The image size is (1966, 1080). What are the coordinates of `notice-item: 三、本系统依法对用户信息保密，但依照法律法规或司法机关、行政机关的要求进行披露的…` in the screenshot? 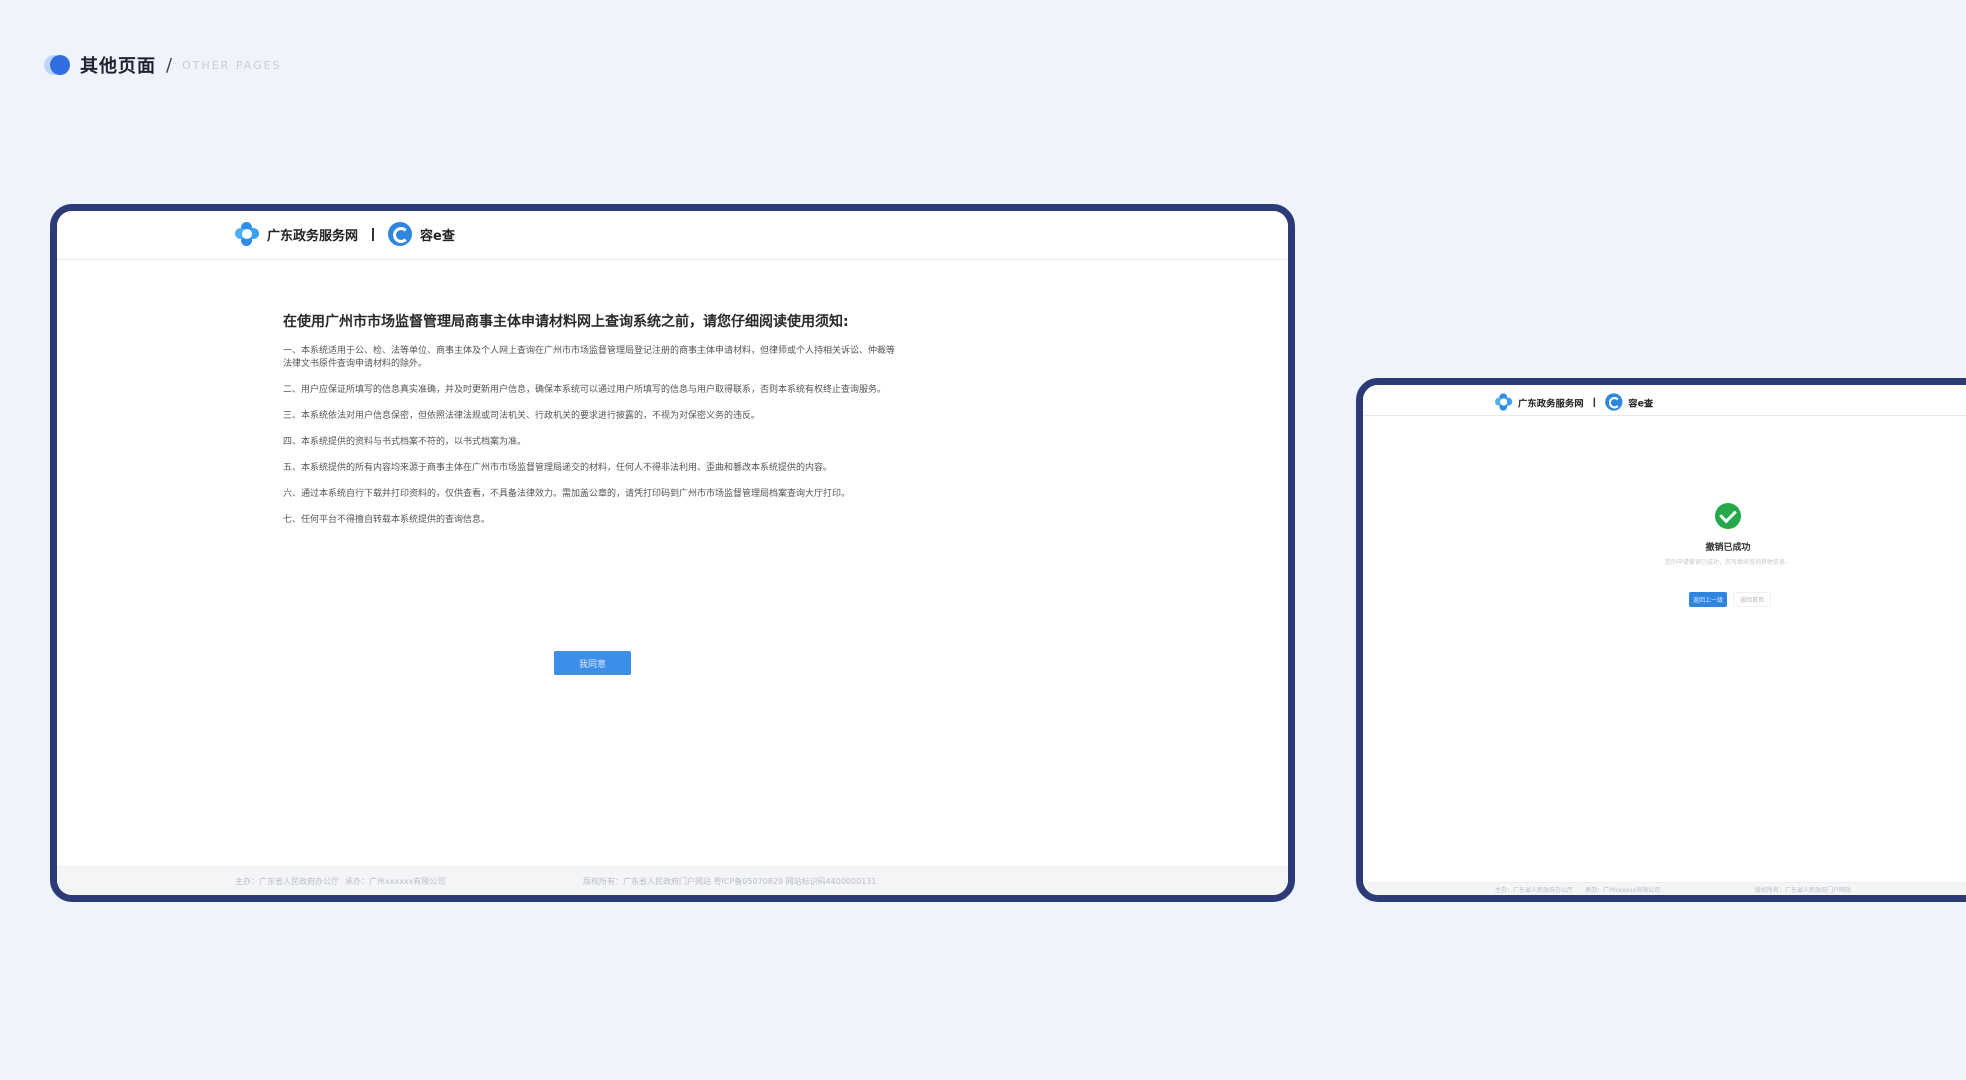 It's located at (522, 416).